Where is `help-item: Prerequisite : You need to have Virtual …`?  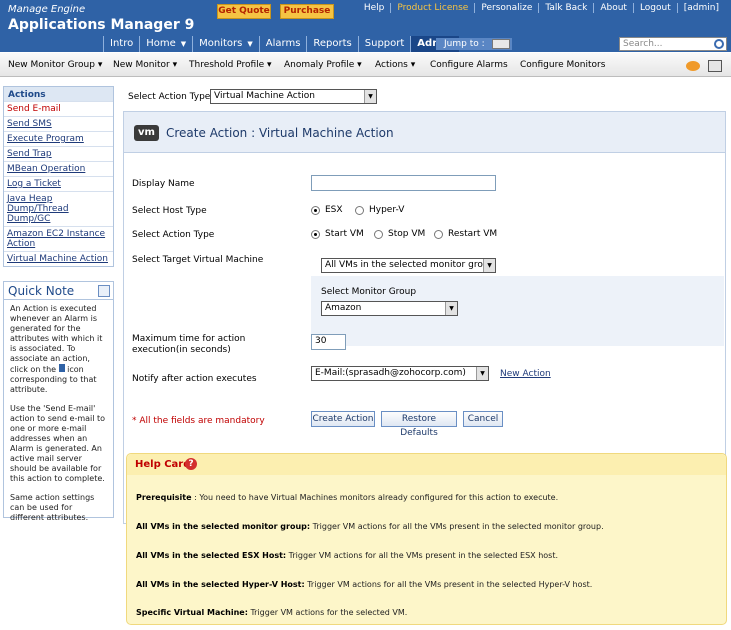
help-item: Prerequisite : You need to have Virtual … is located at coordinates (347, 497).